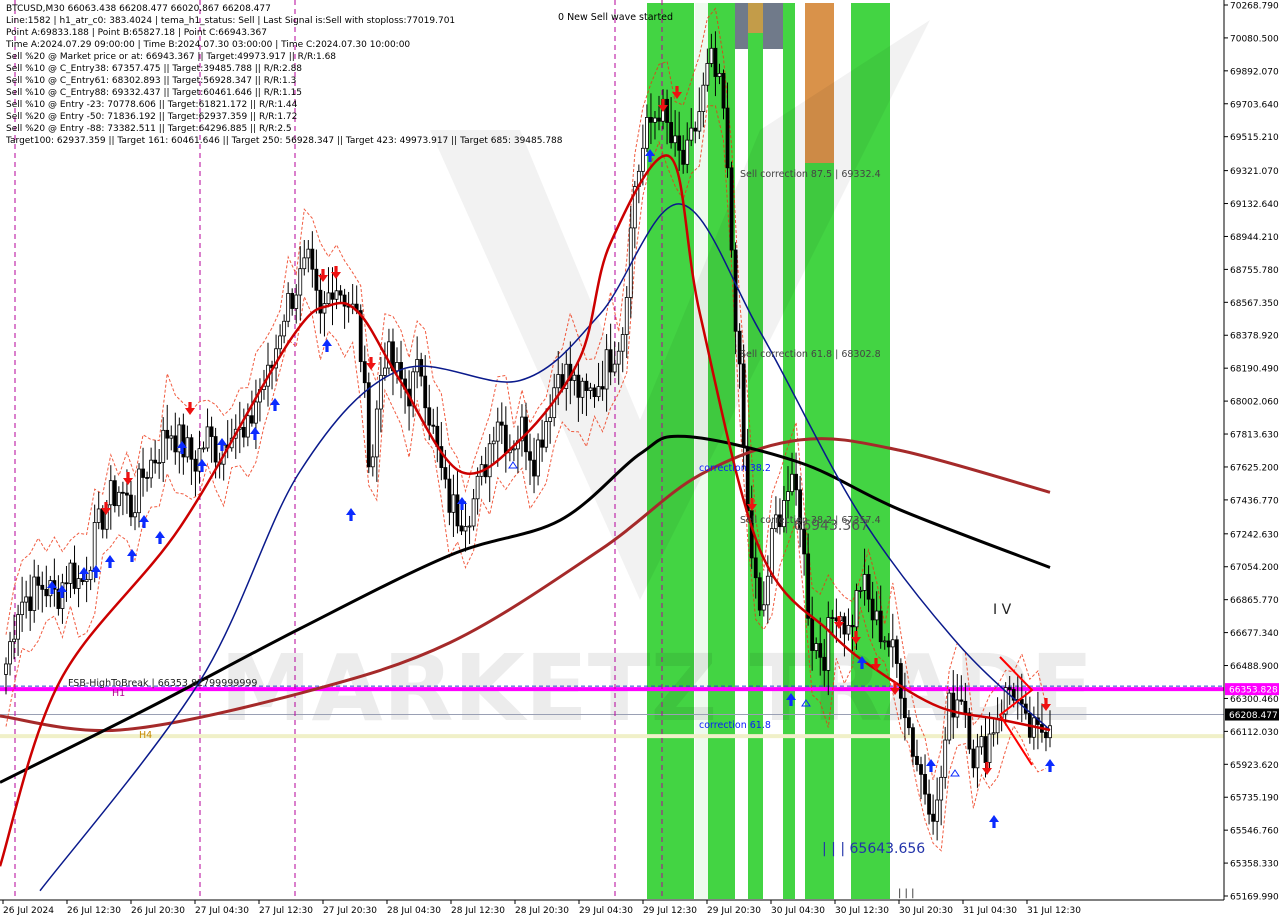 The height and width of the screenshot is (920, 1280). Describe the element at coordinates (1254, 667) in the screenshot. I see `price-tick-label: 66488.900` at that location.